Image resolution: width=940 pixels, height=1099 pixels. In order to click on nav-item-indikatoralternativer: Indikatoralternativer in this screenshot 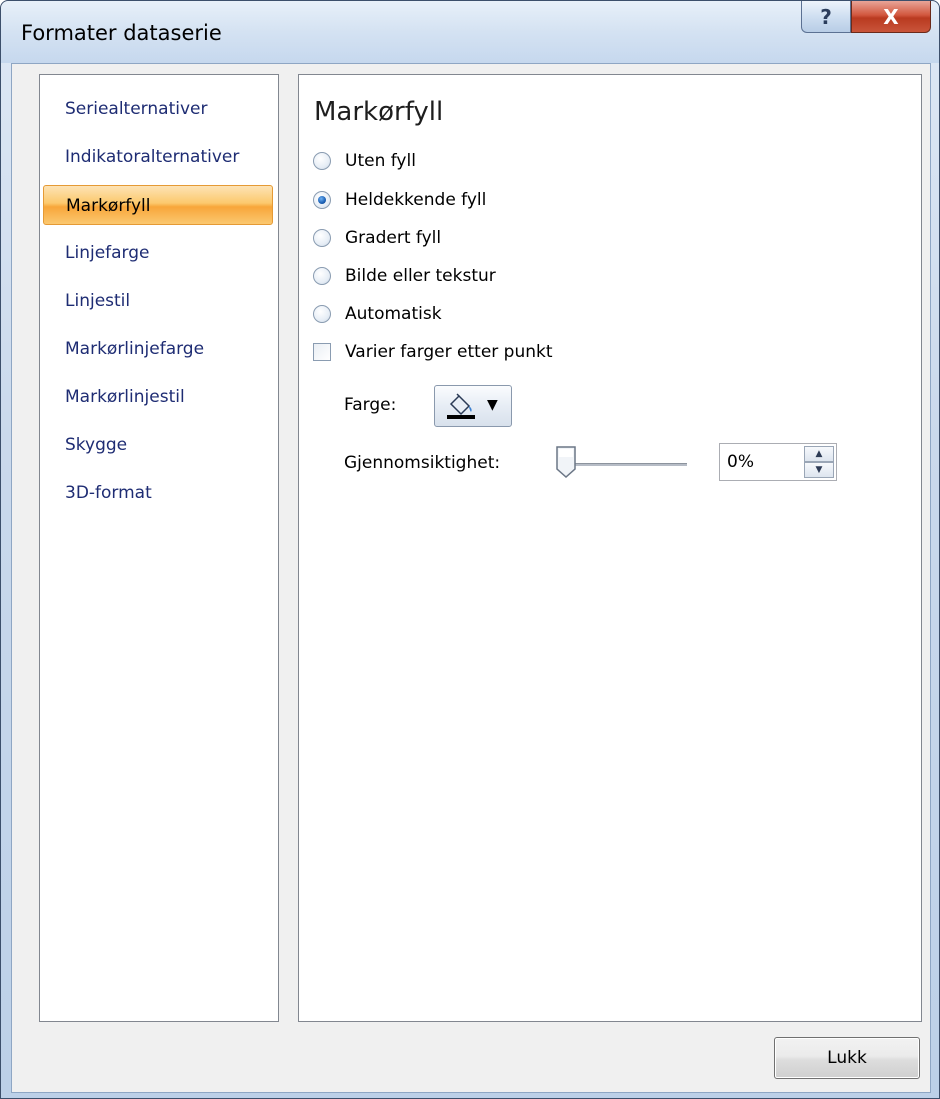, I will do `click(158, 157)`.